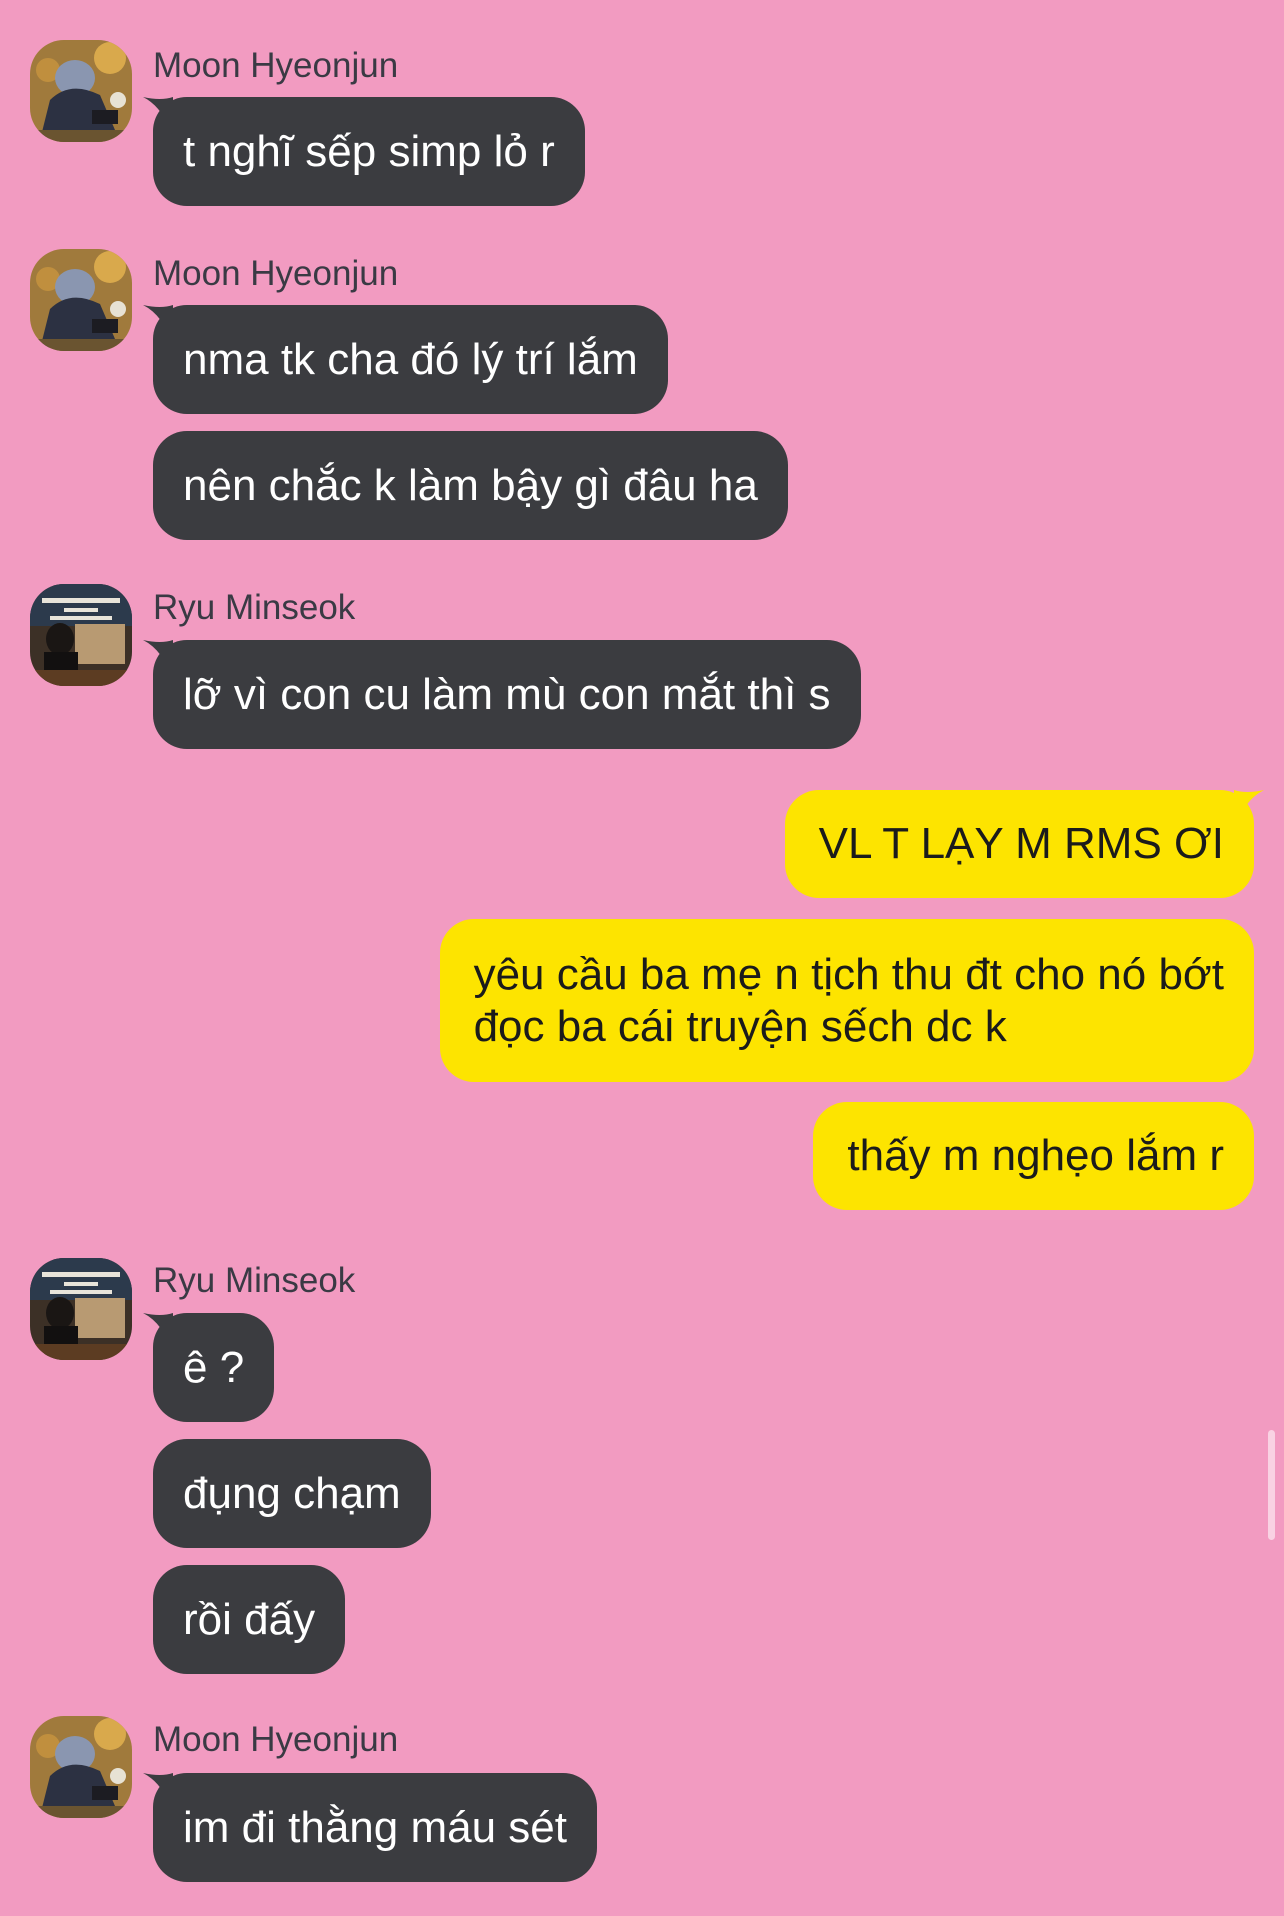  I want to click on message-text: ê ?, so click(214, 1367).